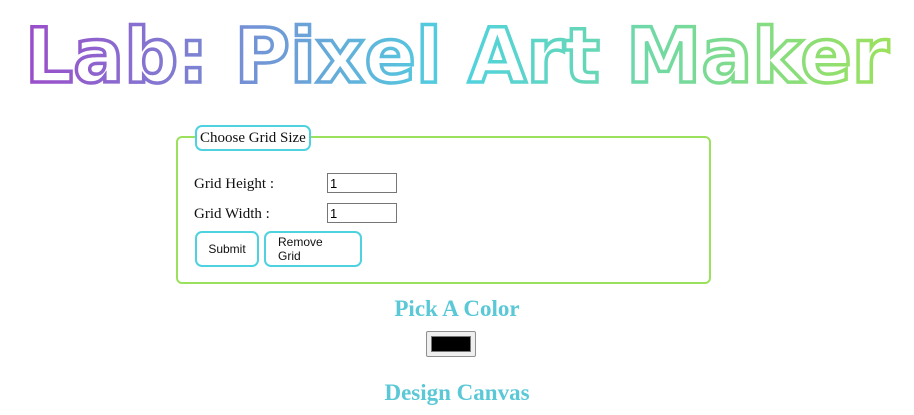 This screenshot has width=914, height=415. What do you see at coordinates (457, 392) in the screenshot?
I see `design-canvas-heading: Design Canvas` at bounding box center [457, 392].